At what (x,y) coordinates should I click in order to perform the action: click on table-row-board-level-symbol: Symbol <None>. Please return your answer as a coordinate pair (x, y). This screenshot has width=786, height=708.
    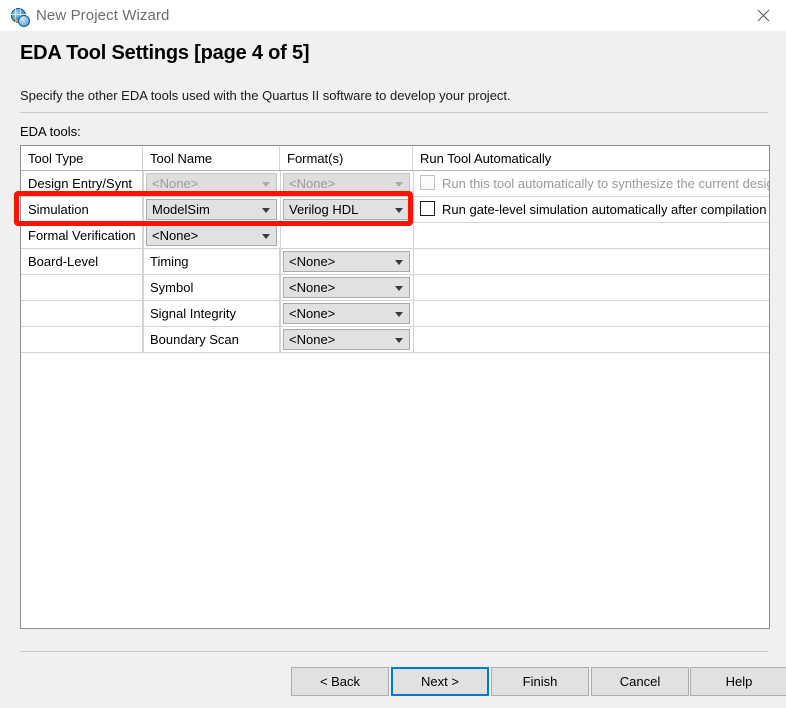
    Looking at the image, I should click on (395, 288).